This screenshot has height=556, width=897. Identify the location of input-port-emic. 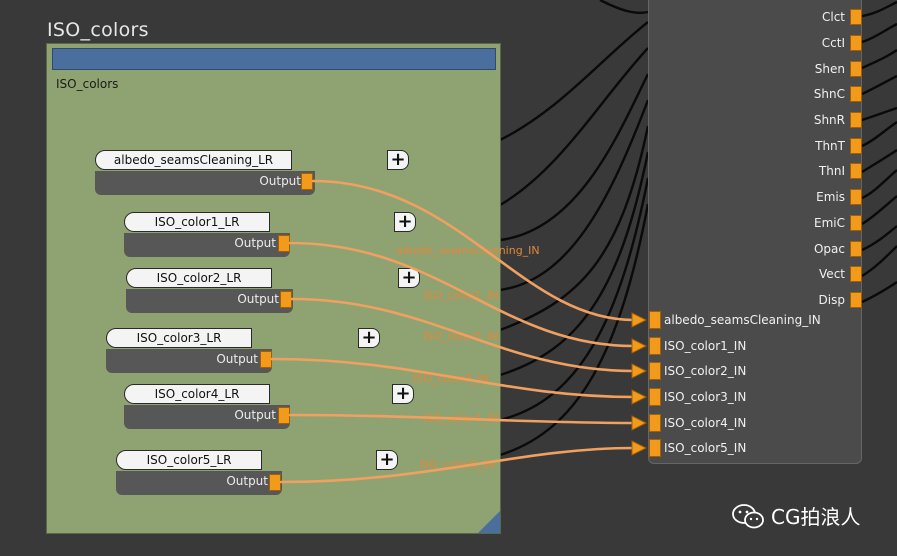
(856, 223).